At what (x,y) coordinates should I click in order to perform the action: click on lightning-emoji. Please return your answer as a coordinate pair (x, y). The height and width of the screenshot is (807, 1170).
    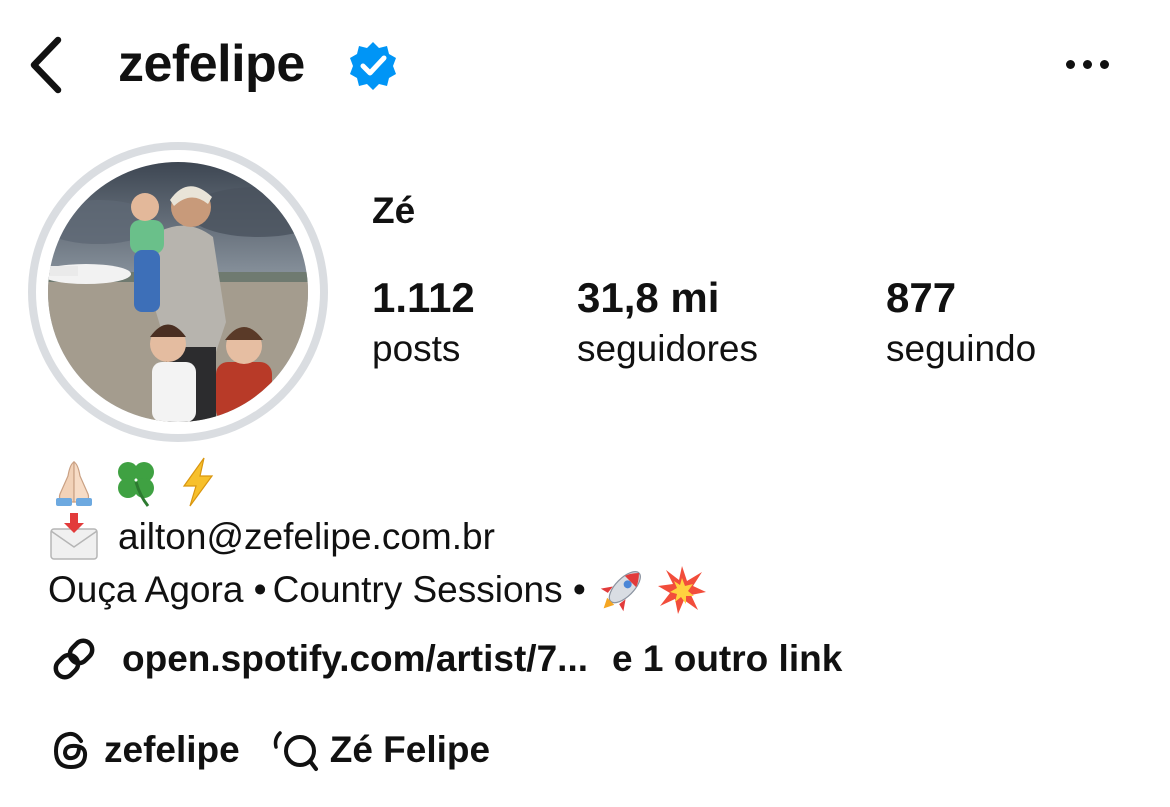
    Looking at the image, I should click on (198, 482).